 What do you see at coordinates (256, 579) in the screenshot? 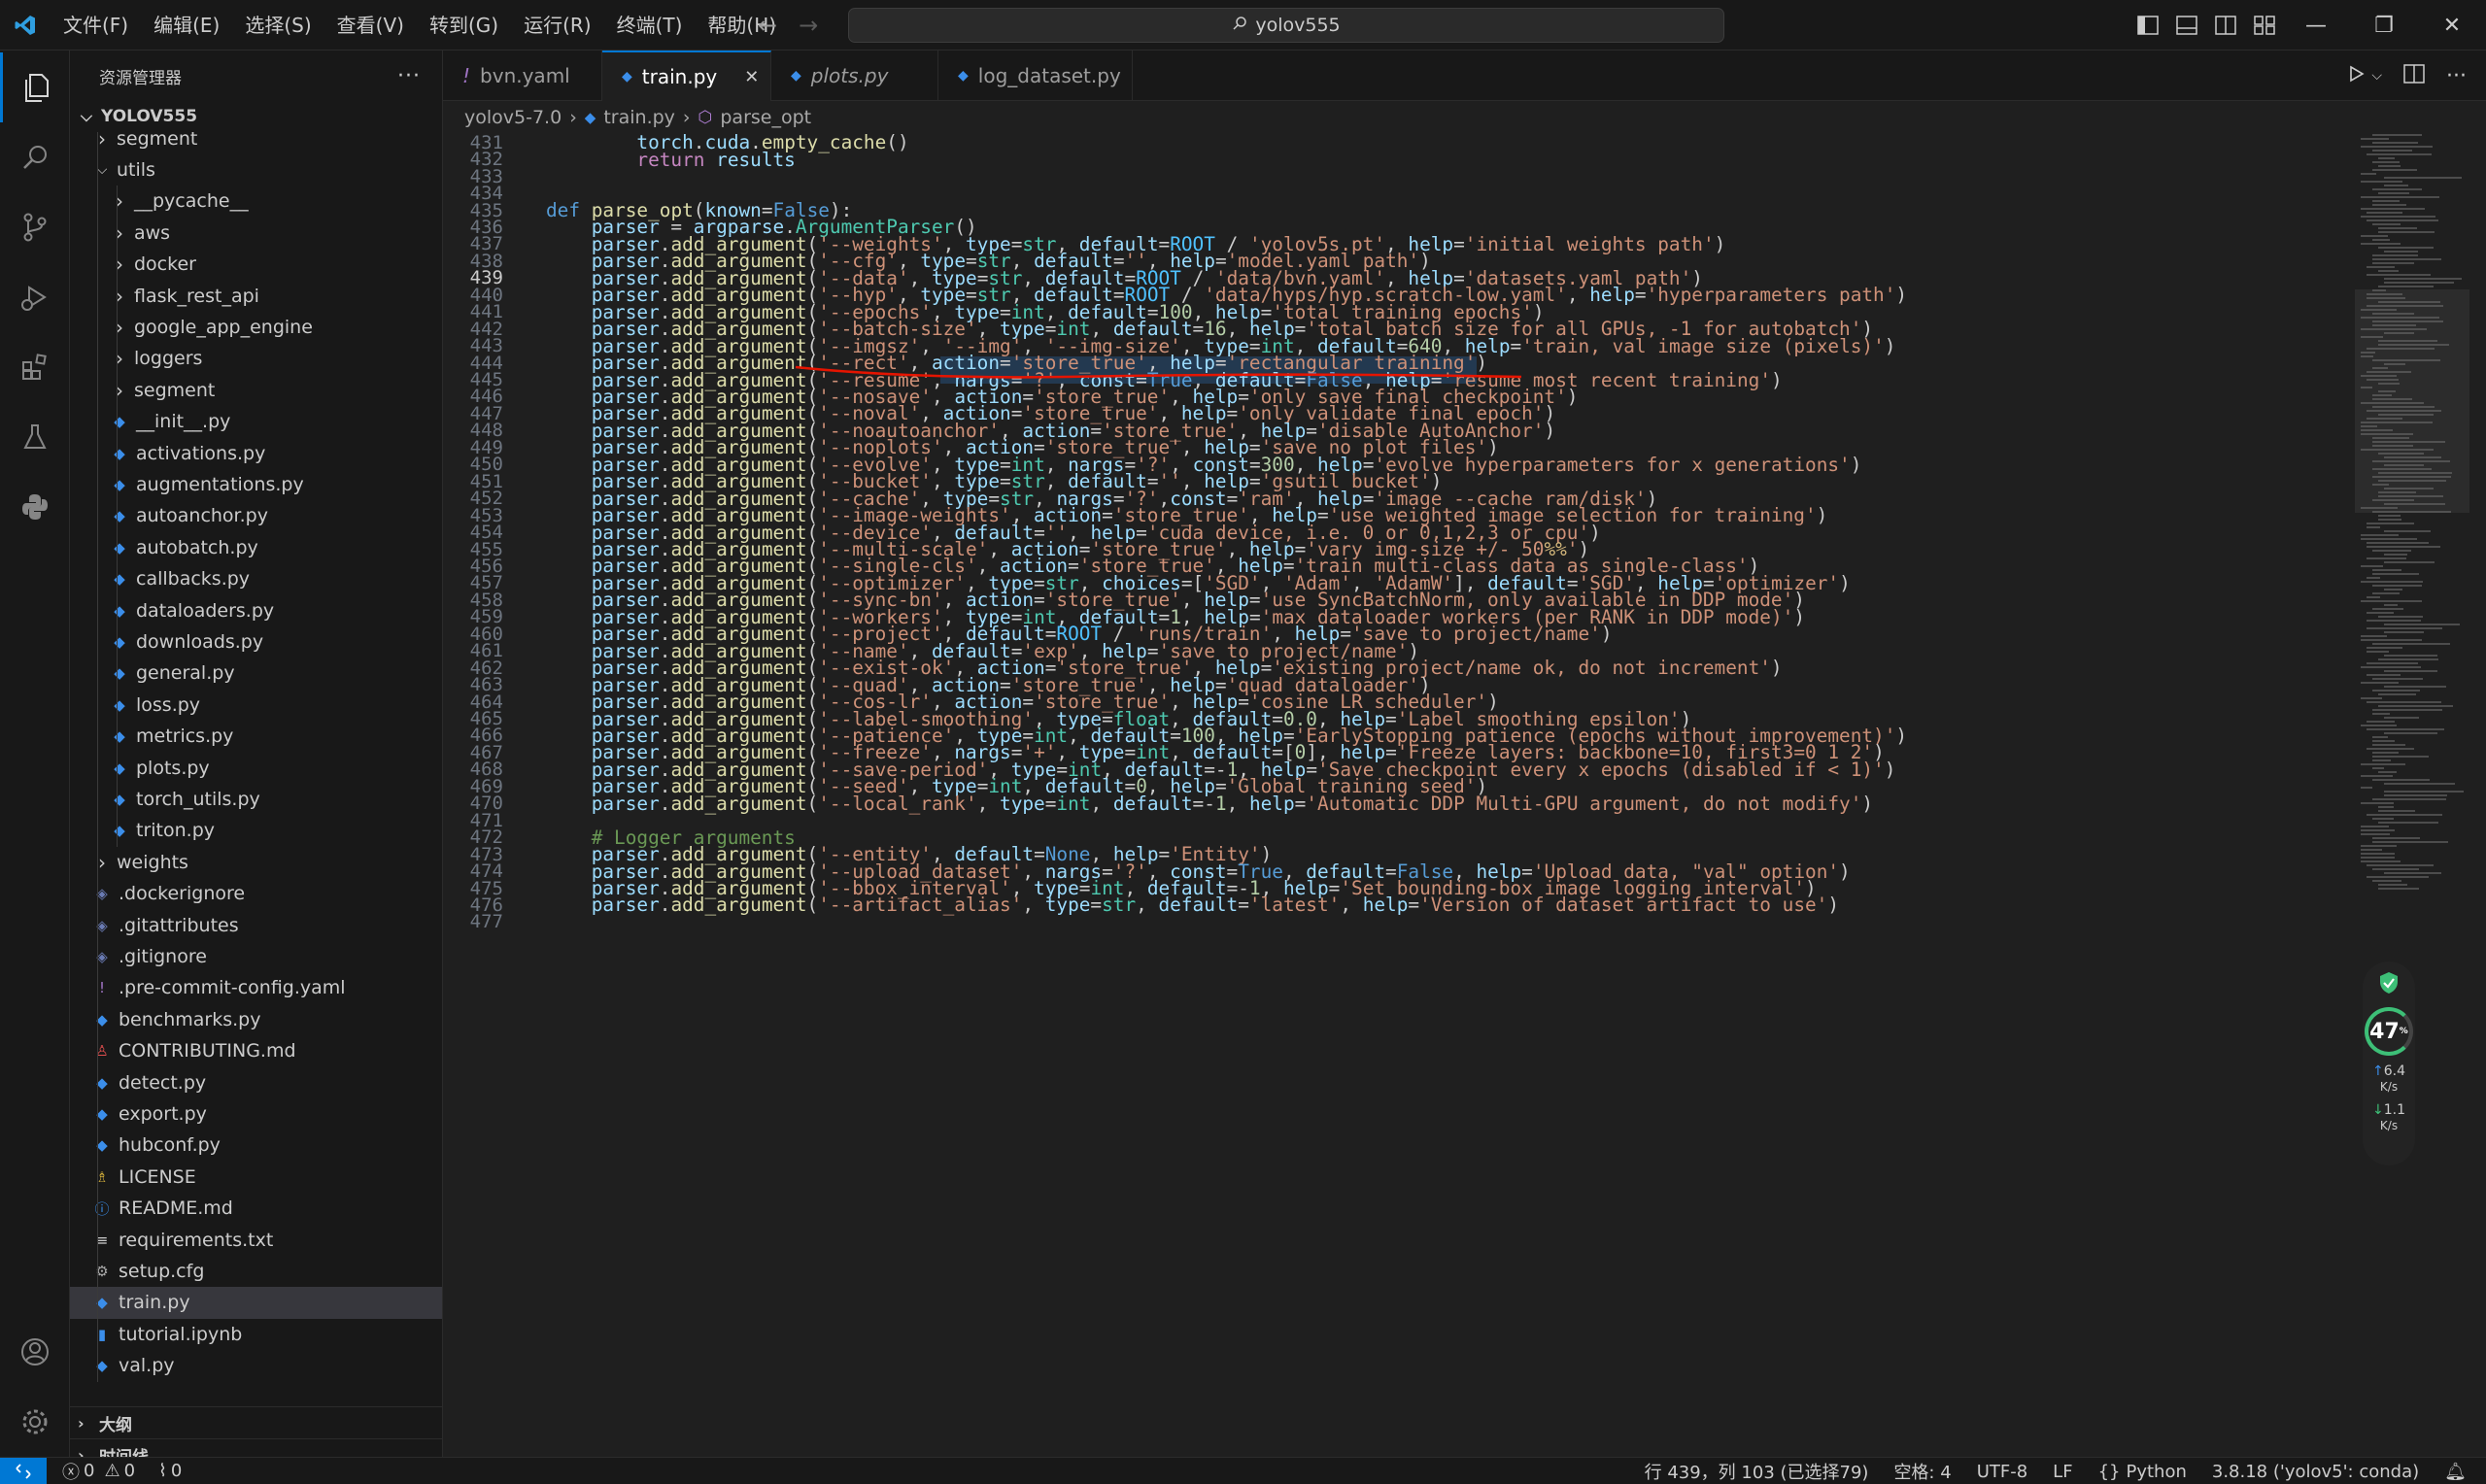
I see `tree-file: ◆ callbacks.py` at bounding box center [256, 579].